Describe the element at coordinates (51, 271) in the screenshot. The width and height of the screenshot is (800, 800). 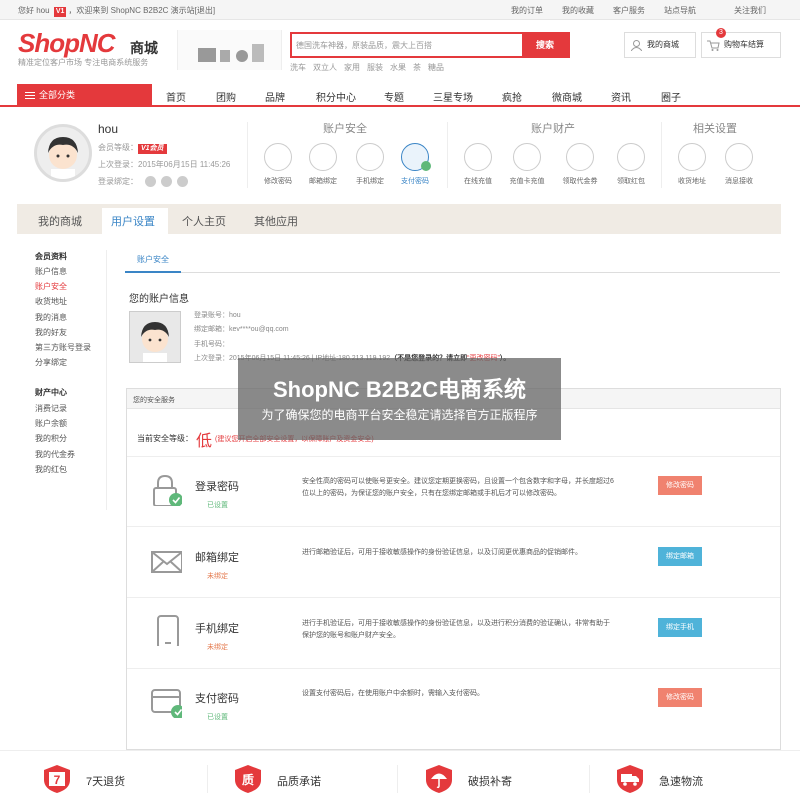
I see `sidebar-item-account-info: 账户信息` at that location.